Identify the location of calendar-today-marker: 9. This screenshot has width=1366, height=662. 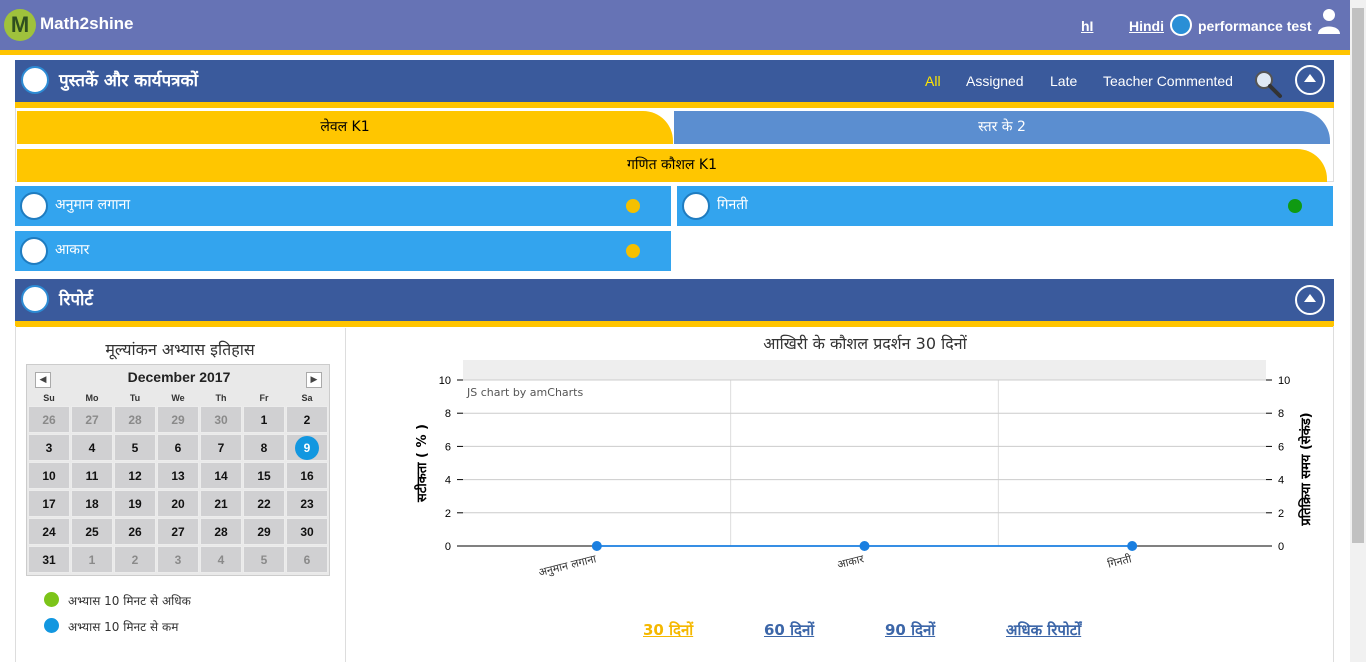
(307, 448).